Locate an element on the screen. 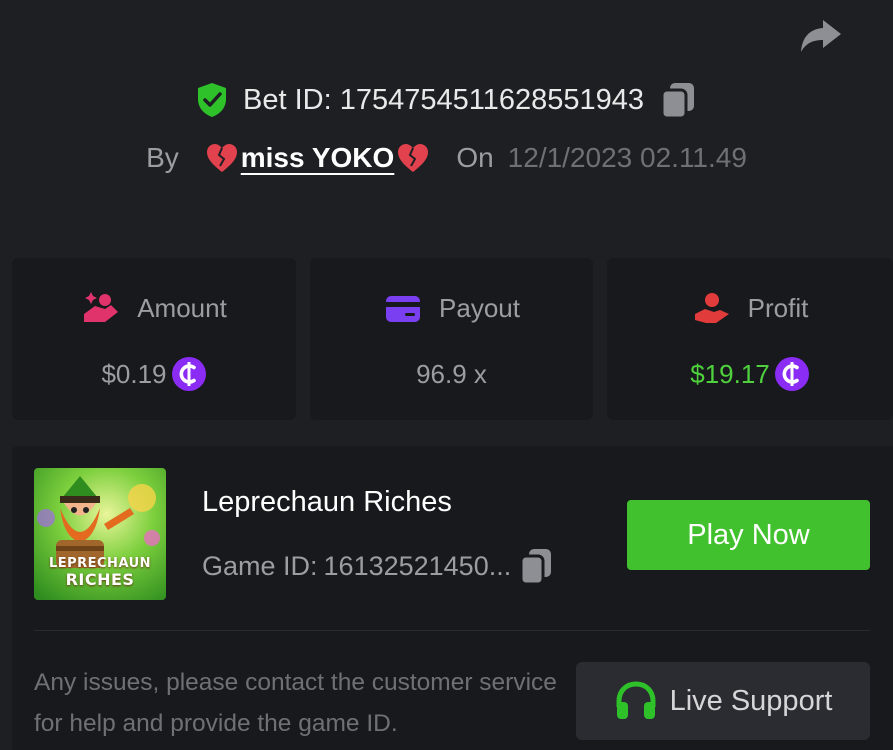 This screenshot has width=893, height=750. author-row: By miss YOKO On 12/1/2023 02.11.49 is located at coordinates (446, 158).